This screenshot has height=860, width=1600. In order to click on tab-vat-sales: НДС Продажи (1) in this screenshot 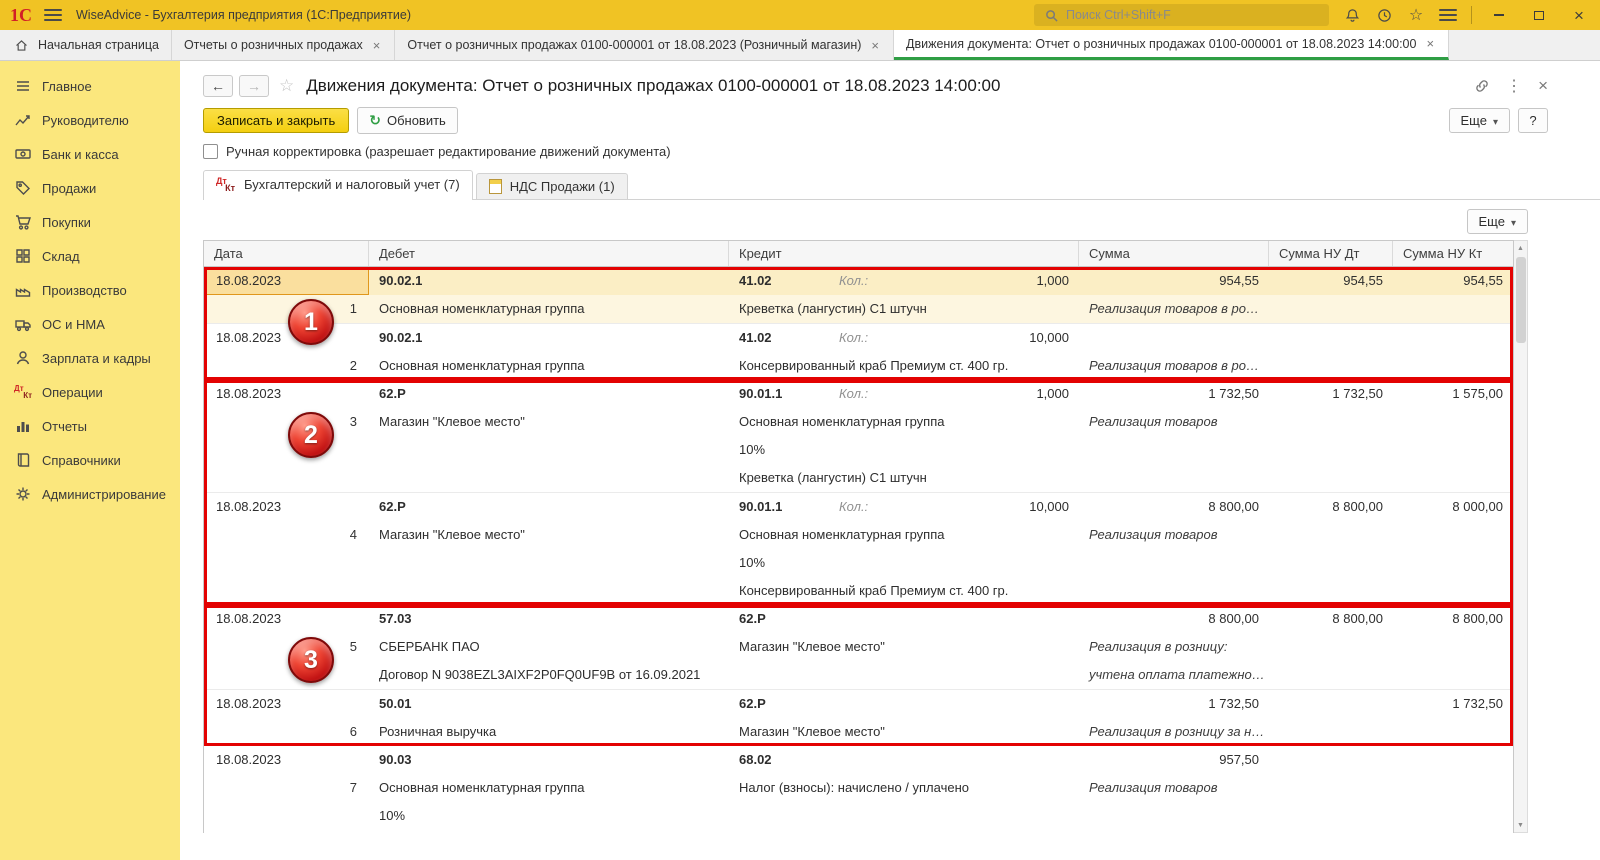, I will do `click(551, 186)`.